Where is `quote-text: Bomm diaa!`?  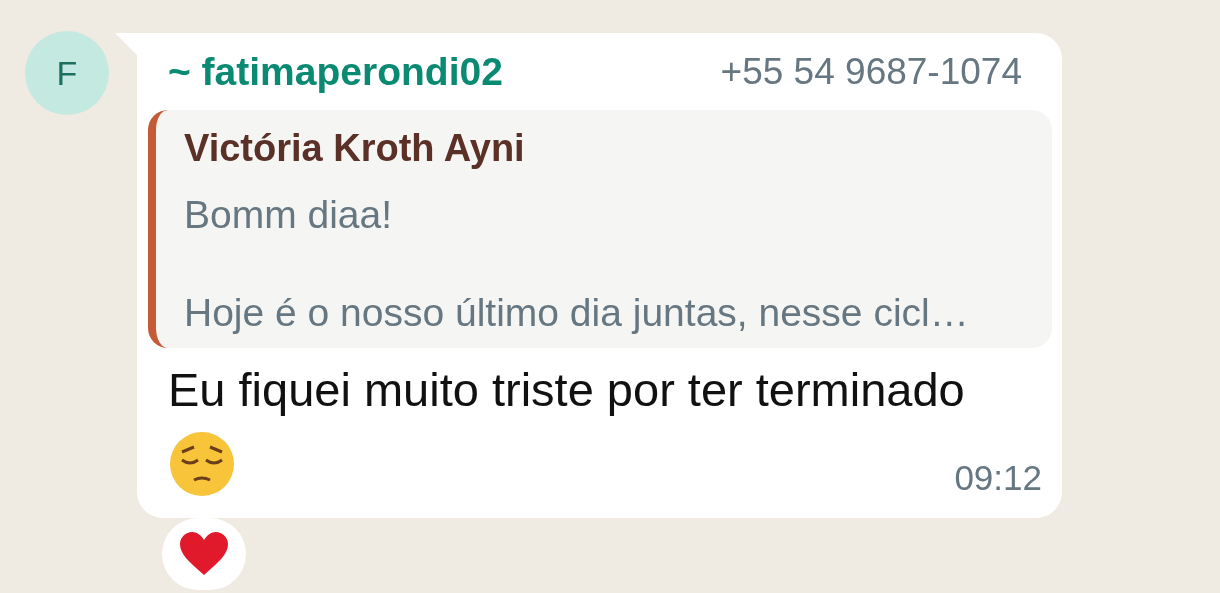
quote-text: Bomm diaa! is located at coordinates (289, 215).